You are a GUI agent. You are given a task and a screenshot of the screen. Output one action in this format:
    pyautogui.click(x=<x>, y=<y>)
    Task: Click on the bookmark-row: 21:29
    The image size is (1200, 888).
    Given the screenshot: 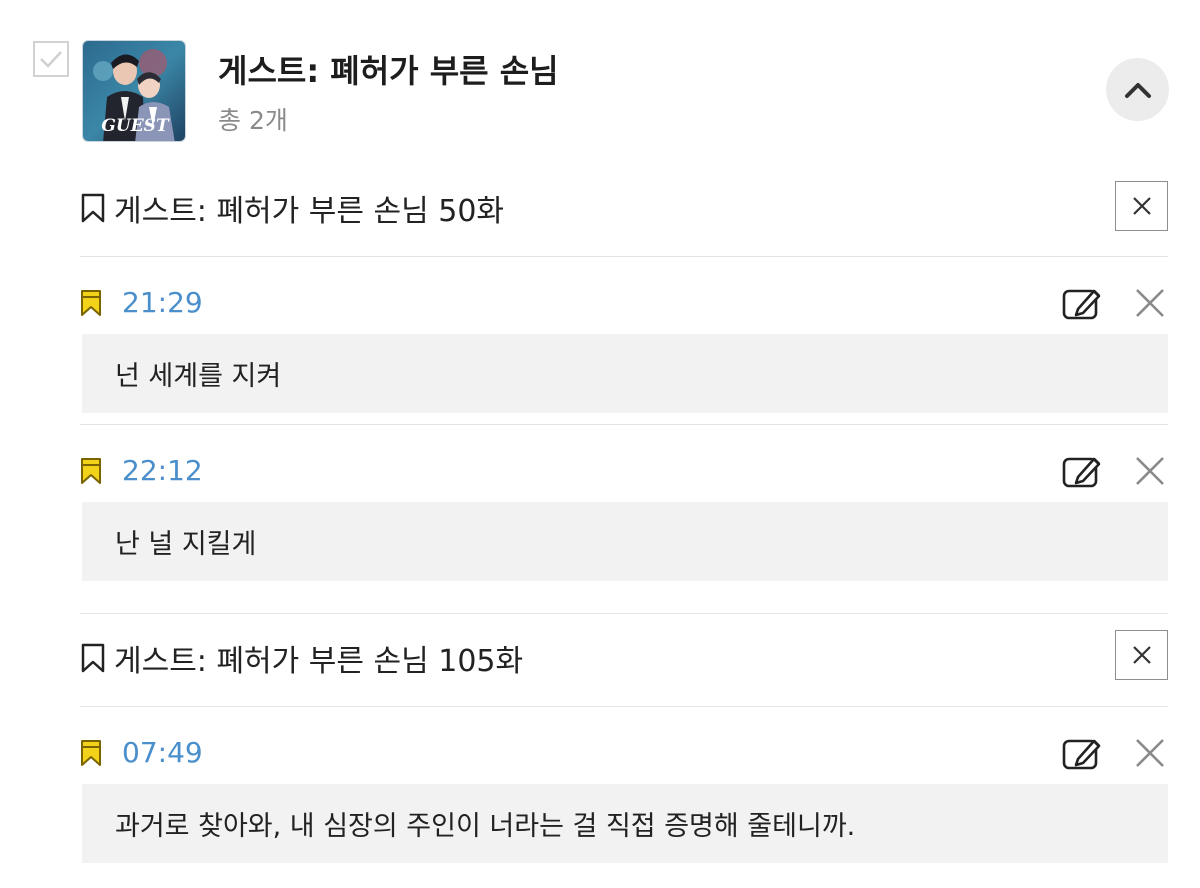 What is the action you would take?
    pyautogui.click(x=624, y=303)
    